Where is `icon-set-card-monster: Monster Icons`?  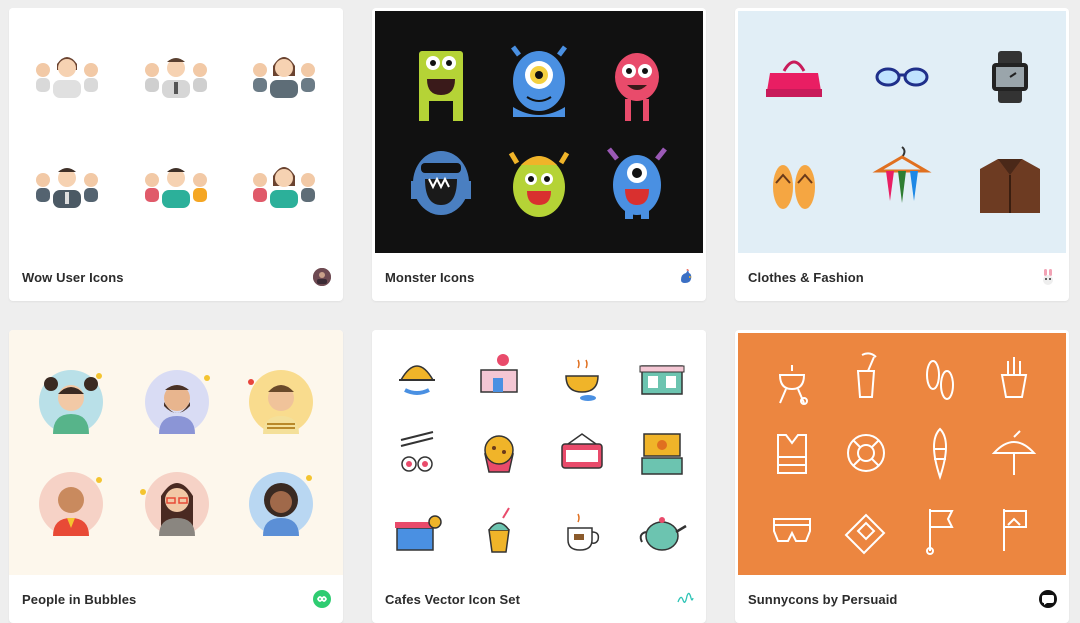 icon-set-card-monster: Monster Icons is located at coordinates (539, 154).